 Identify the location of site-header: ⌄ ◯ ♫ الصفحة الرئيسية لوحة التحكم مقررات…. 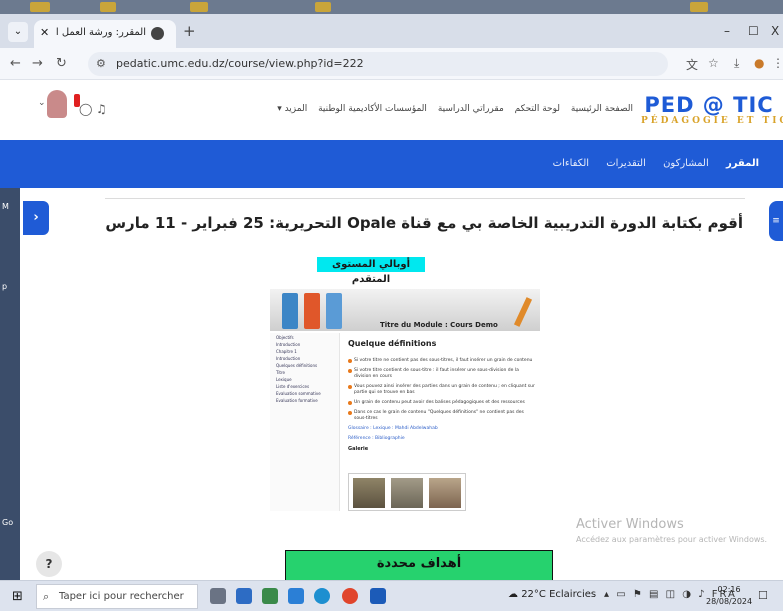
(391, 110).